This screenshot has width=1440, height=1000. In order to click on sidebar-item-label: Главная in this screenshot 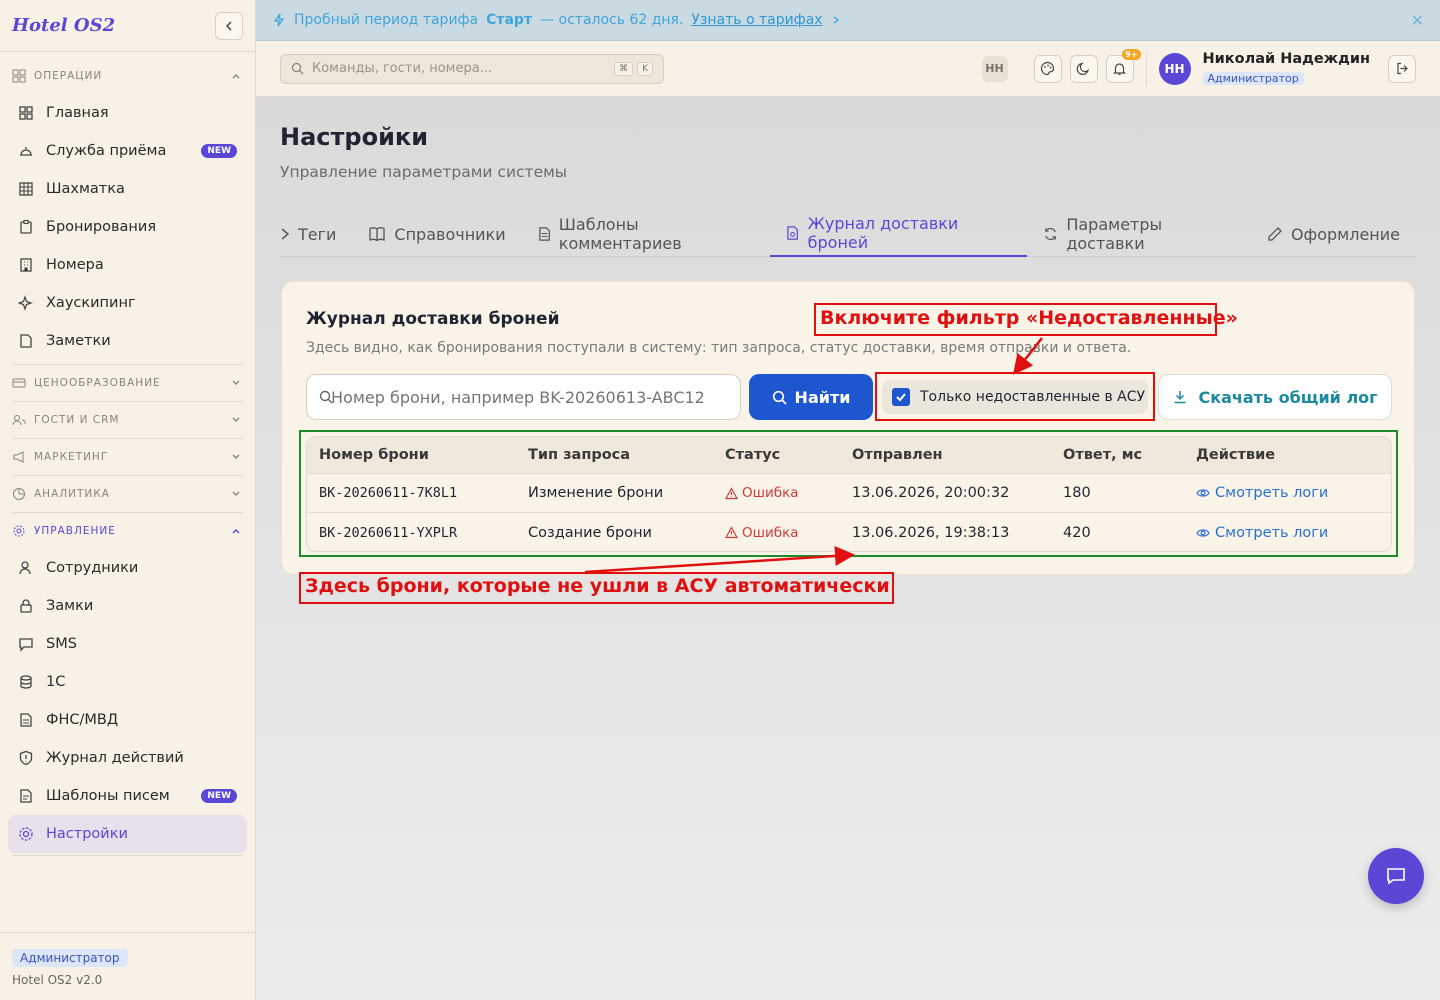, I will do `click(77, 113)`.